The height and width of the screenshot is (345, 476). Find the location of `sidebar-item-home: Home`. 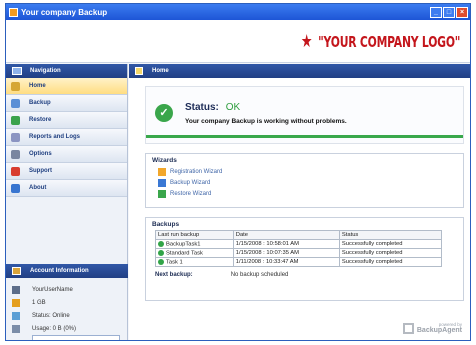

sidebar-item-home: Home is located at coordinates (66, 86).